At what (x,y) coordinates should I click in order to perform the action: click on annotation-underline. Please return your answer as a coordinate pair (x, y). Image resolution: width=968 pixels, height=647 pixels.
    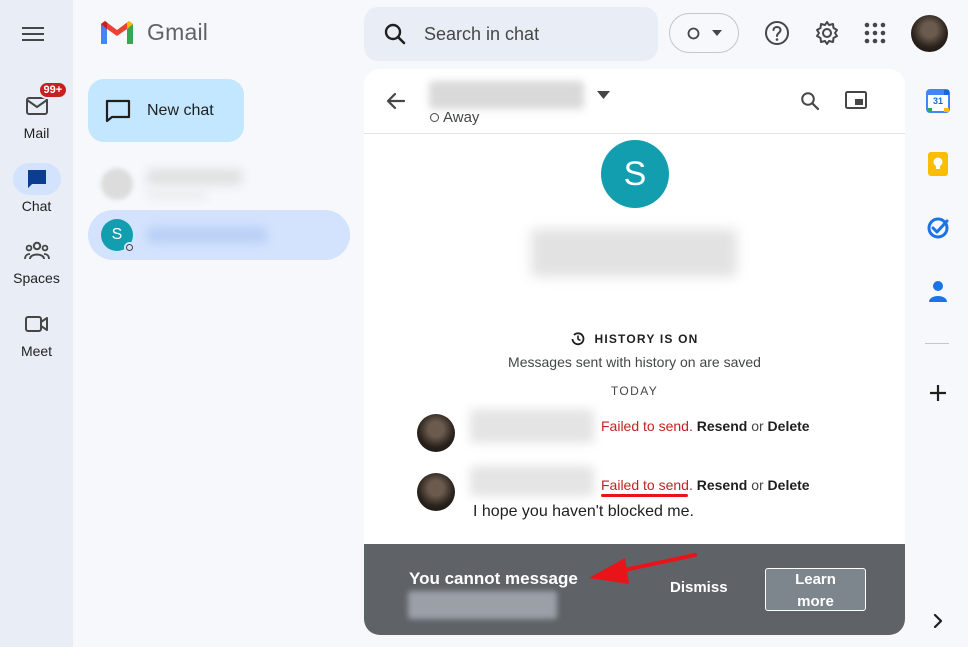
    Looking at the image, I should click on (644, 495).